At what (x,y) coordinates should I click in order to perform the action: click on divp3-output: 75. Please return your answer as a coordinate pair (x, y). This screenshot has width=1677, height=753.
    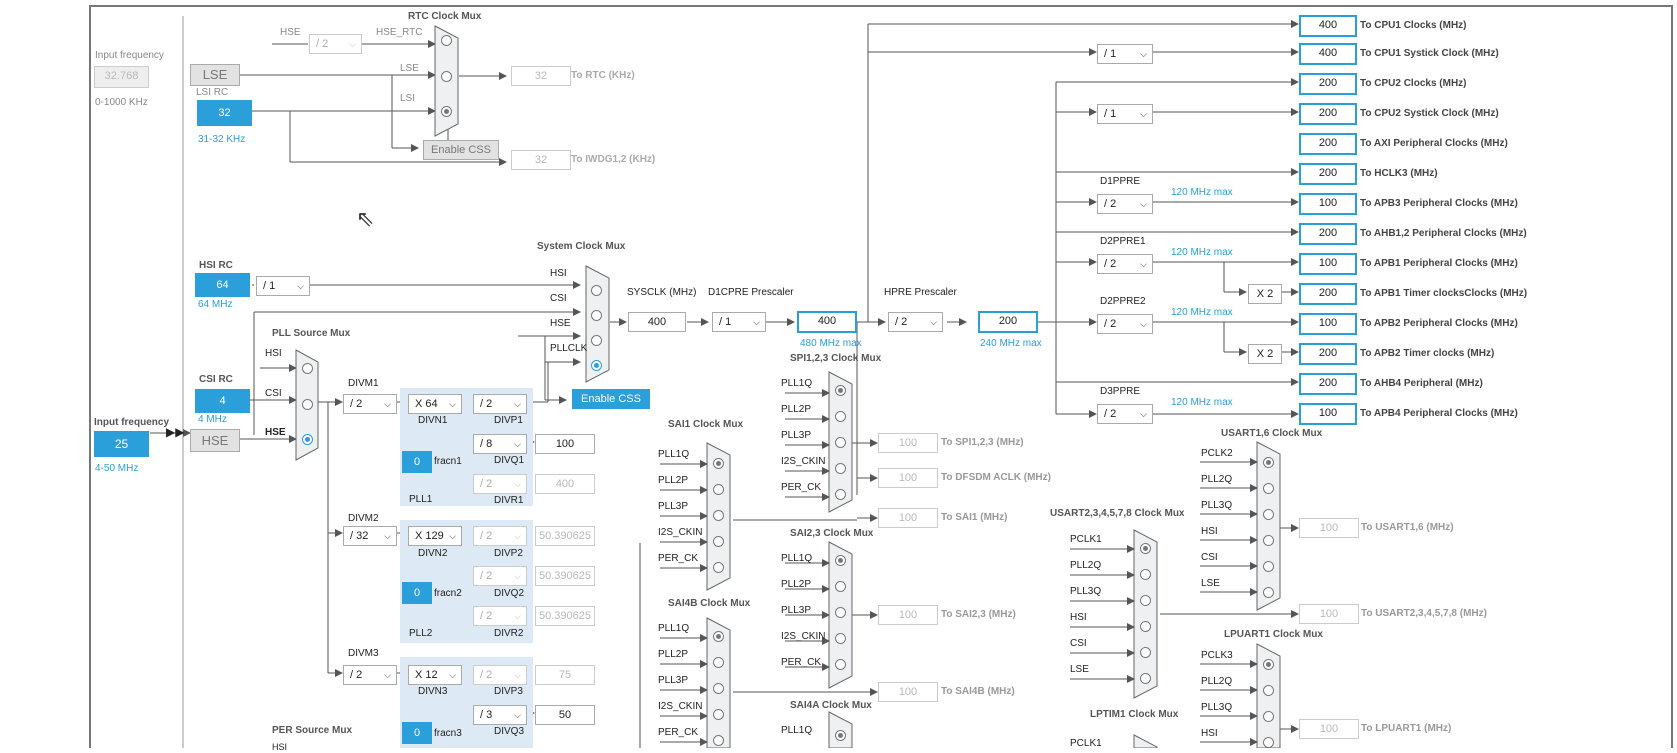
    Looking at the image, I should click on (565, 675).